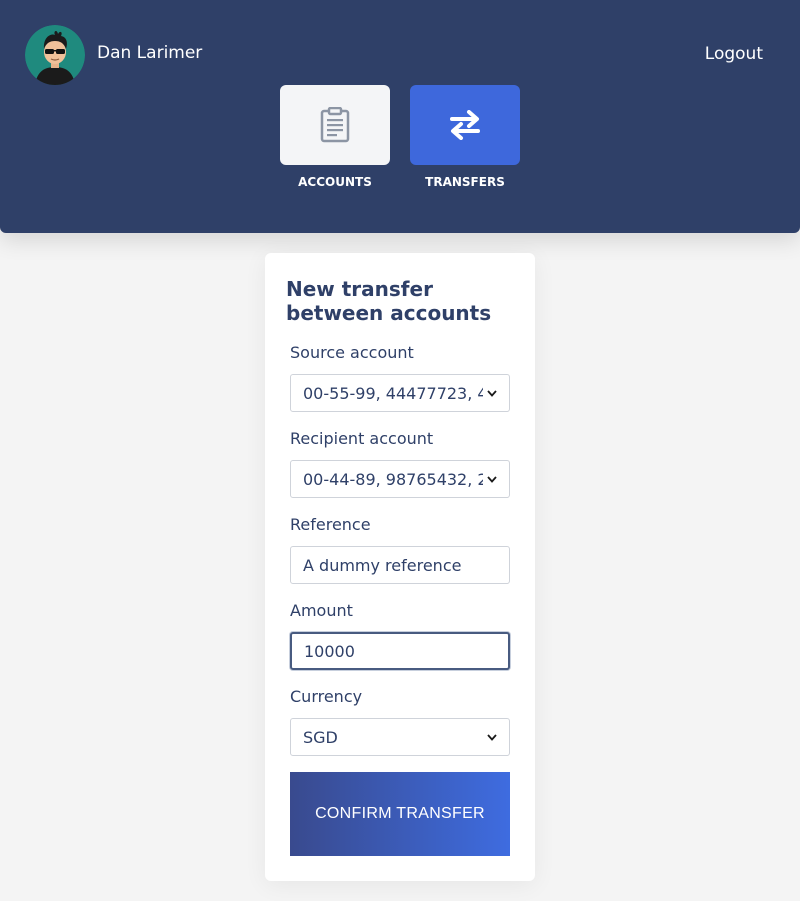  Describe the element at coordinates (352, 352) in the screenshot. I see `source-account-label: Source account` at that location.